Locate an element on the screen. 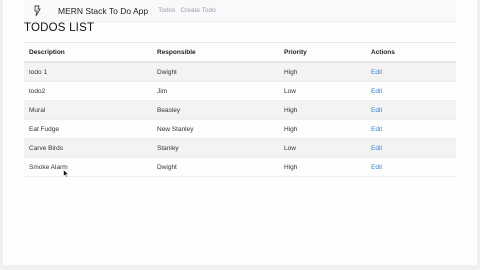 This screenshot has width=480, height=270. todo-responsible: Beasley is located at coordinates (215, 110).